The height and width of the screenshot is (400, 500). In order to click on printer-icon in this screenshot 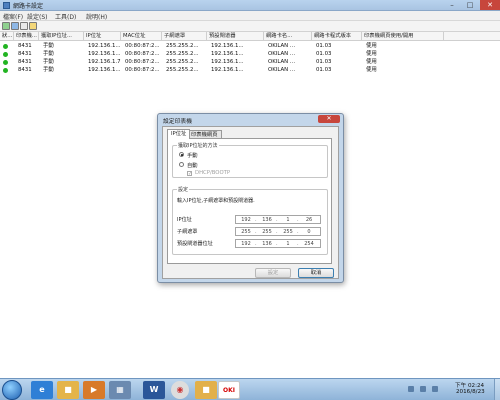, I will do `click(24, 26)`.